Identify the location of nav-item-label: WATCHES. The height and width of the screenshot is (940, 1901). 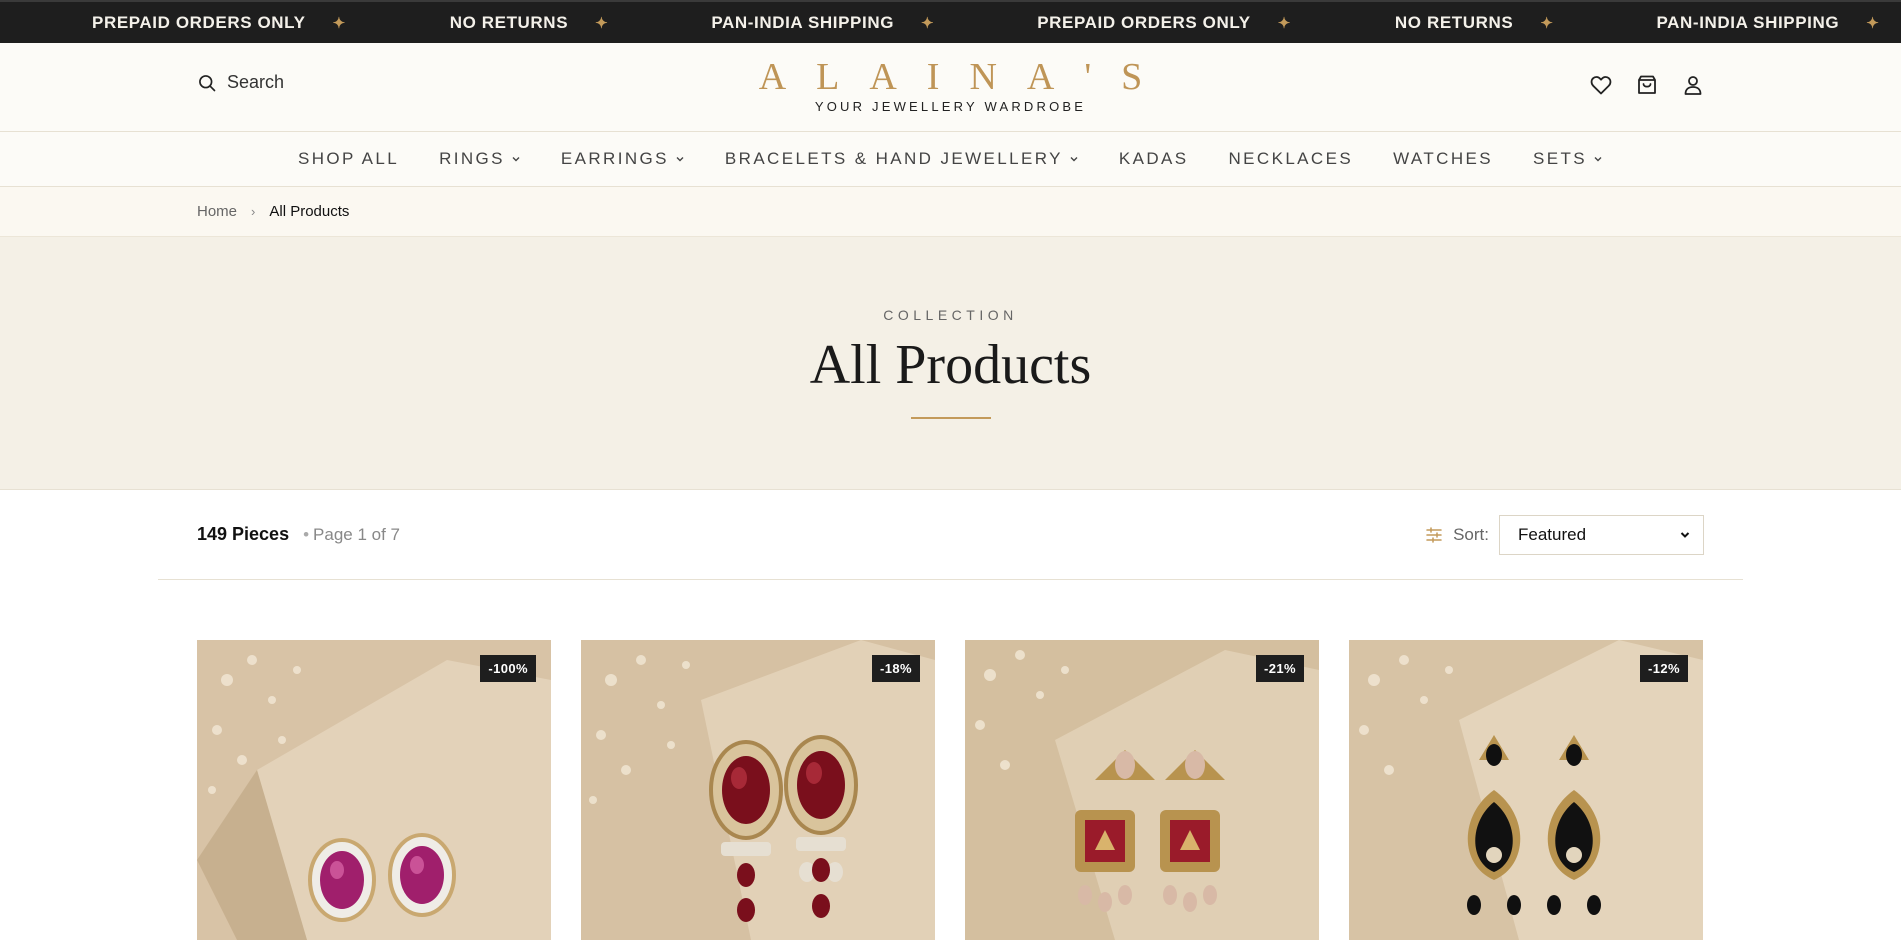
(1443, 158).